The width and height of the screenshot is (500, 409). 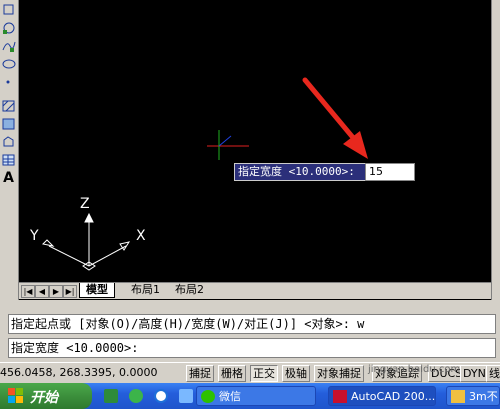 What do you see at coordinates (161, 396) in the screenshot?
I see `browser2-shortcut-icon` at bounding box center [161, 396].